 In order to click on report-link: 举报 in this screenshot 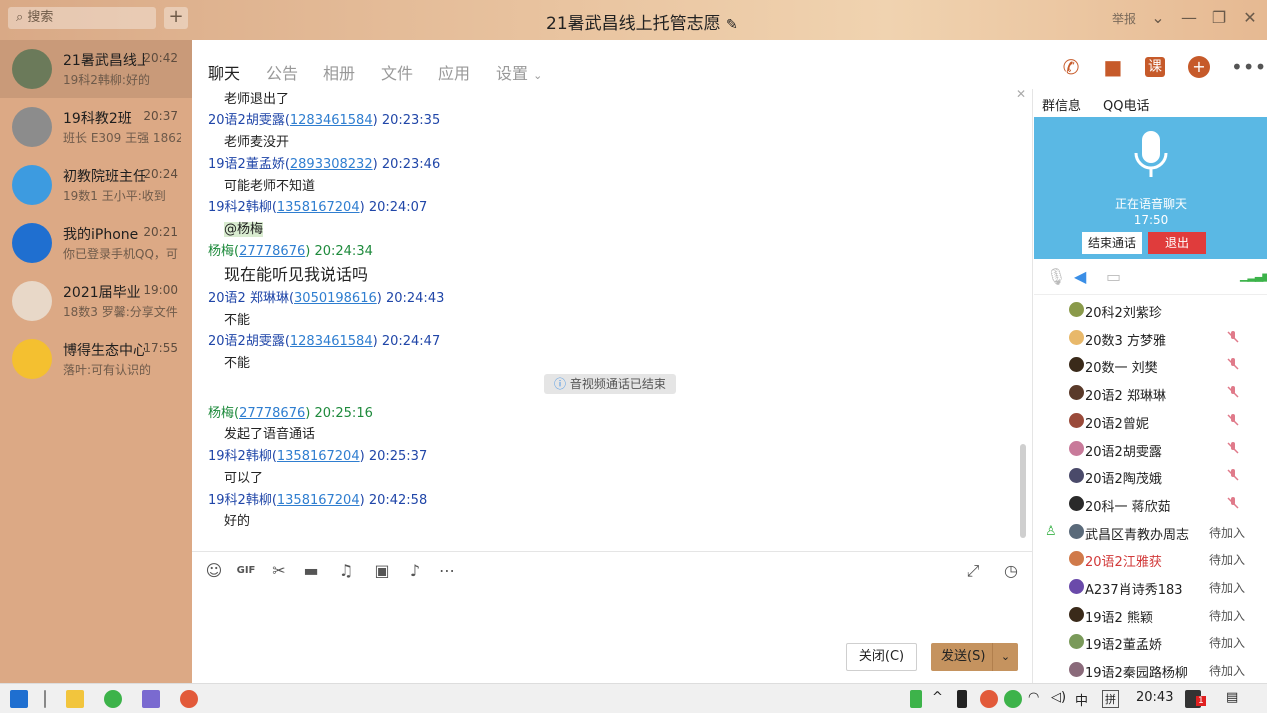, I will do `click(1124, 18)`.